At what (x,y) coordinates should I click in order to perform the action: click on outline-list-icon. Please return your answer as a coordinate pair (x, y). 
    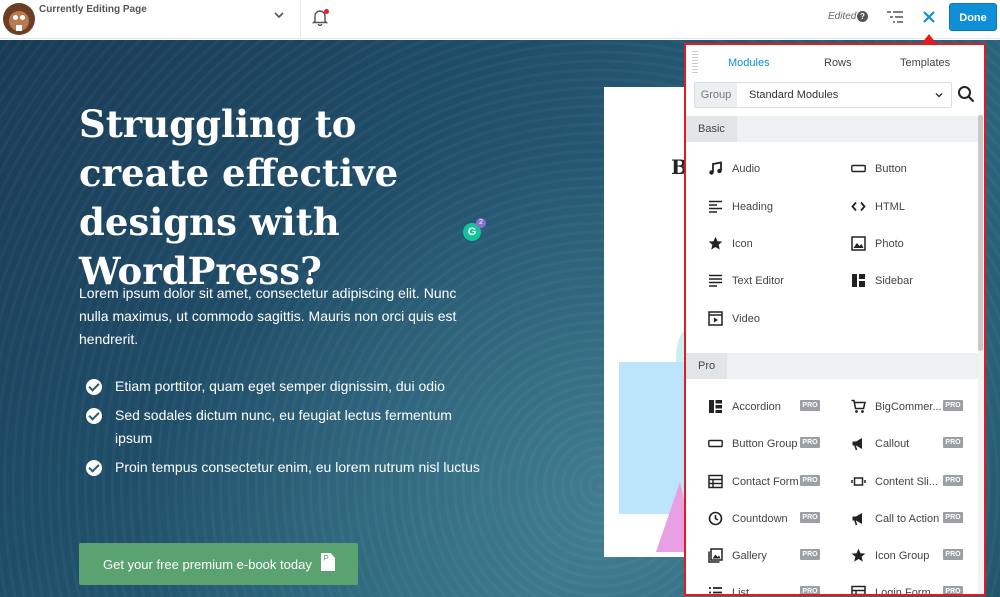
    Looking at the image, I should click on (895, 17).